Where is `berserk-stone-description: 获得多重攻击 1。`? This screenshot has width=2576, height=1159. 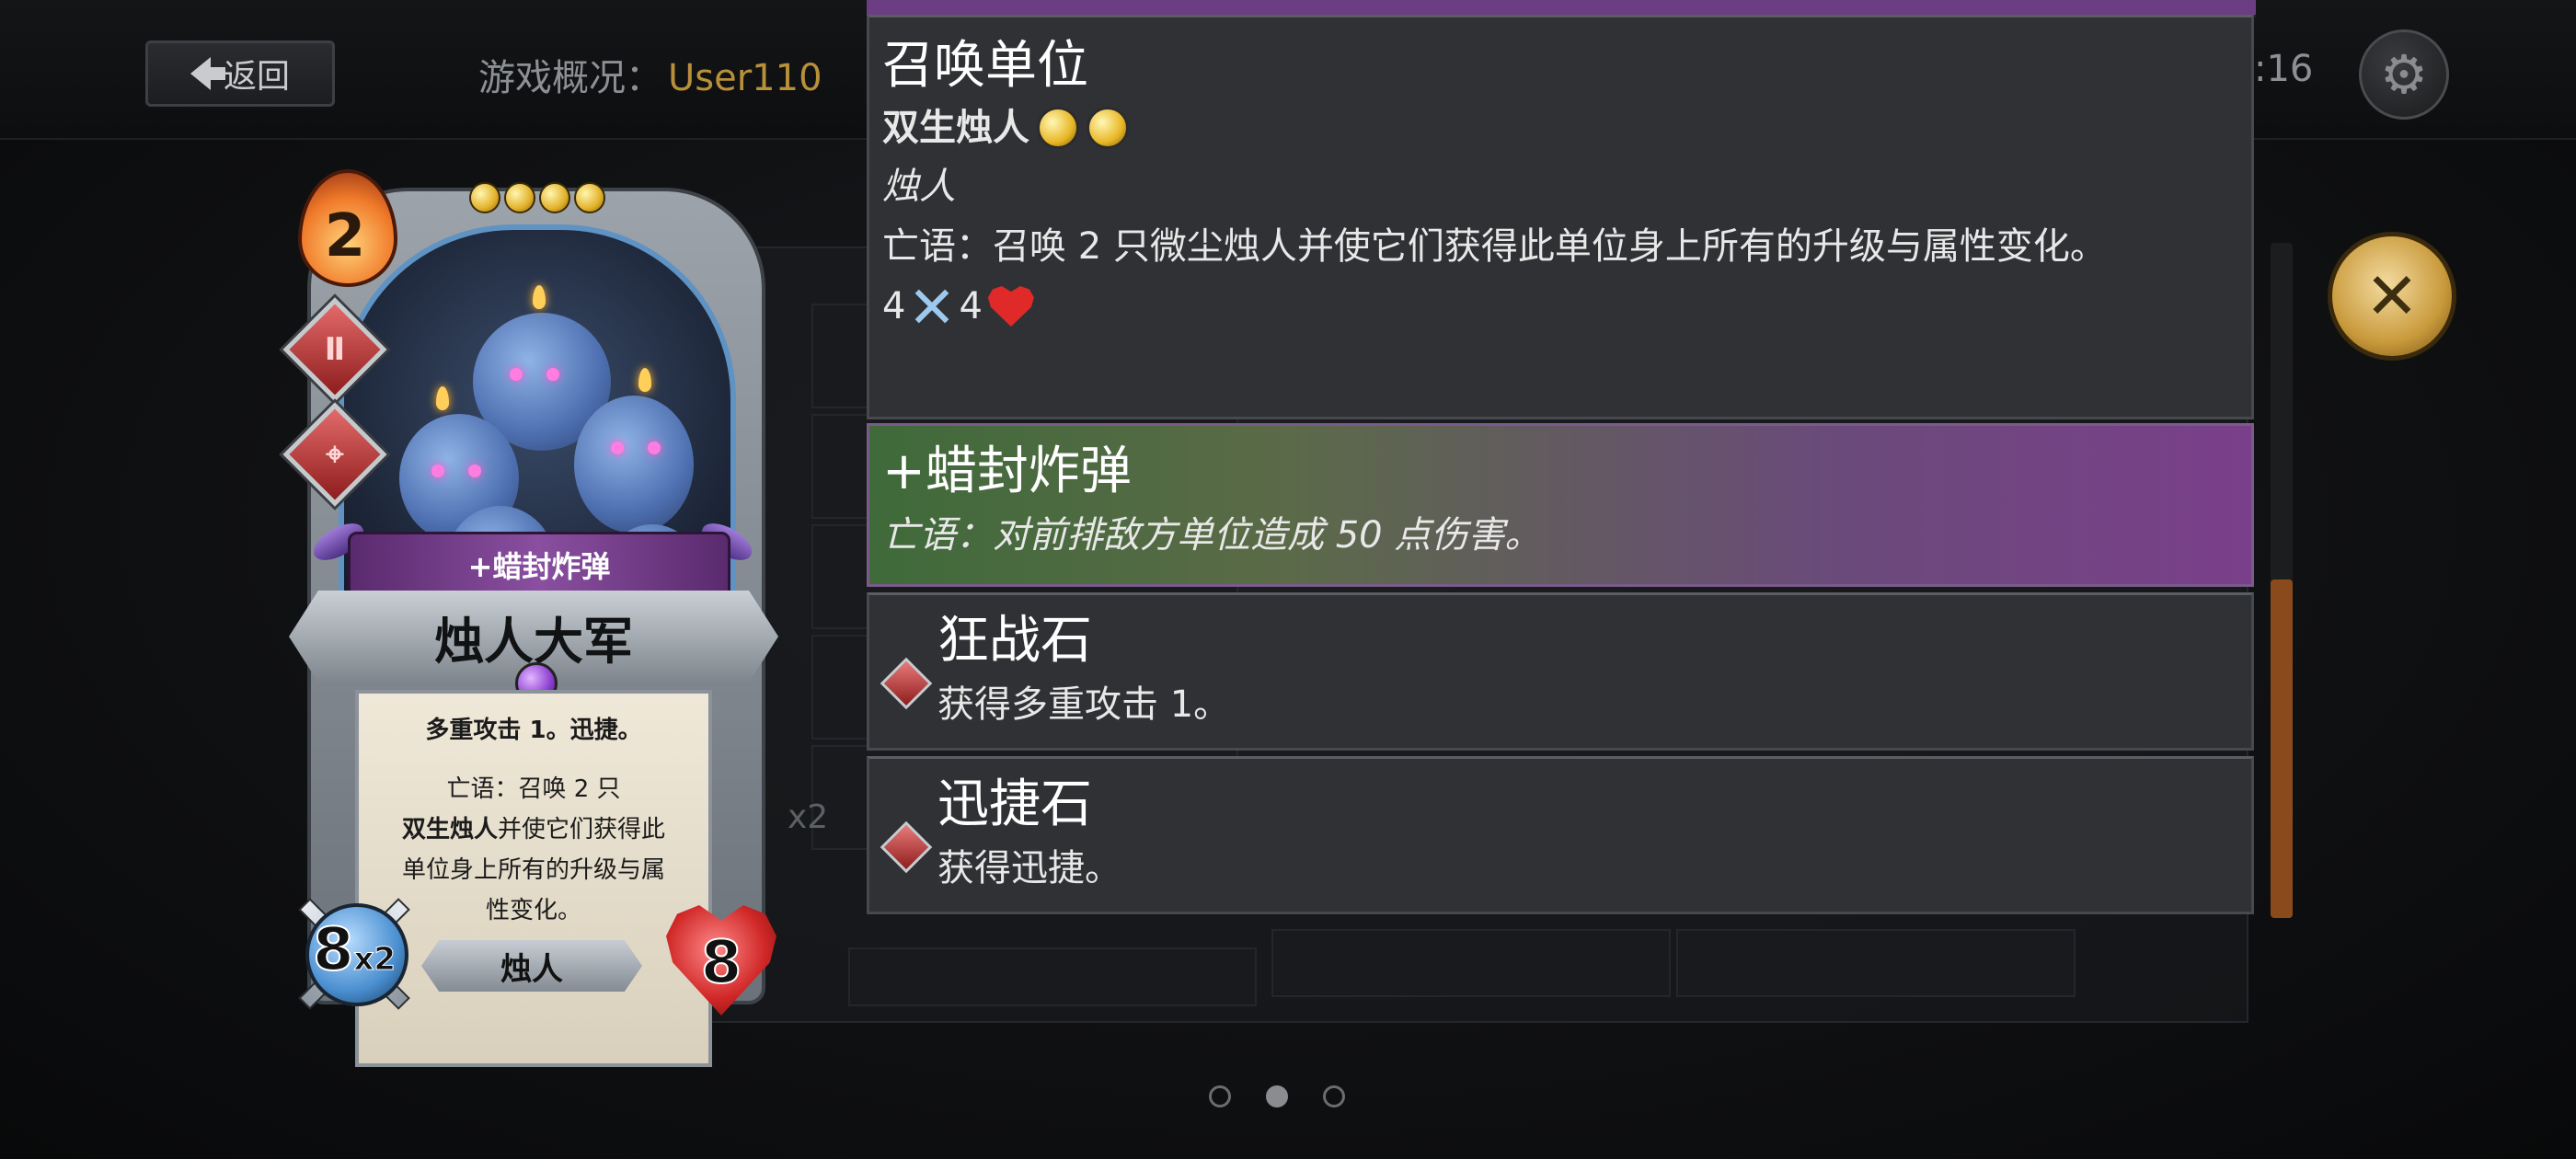
berserk-stone-description: 获得多重攻击 1。 is located at coordinates (1084, 704).